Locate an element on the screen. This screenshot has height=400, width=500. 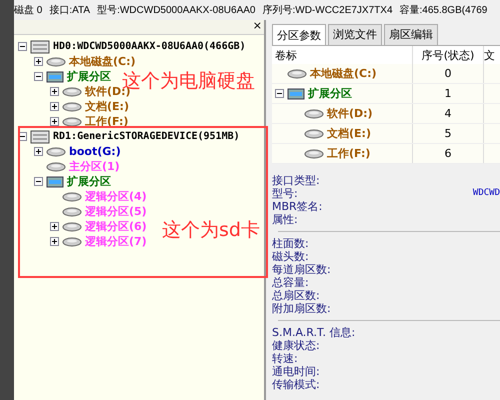
field-label: 磁头数: is located at coordinates (290, 256).